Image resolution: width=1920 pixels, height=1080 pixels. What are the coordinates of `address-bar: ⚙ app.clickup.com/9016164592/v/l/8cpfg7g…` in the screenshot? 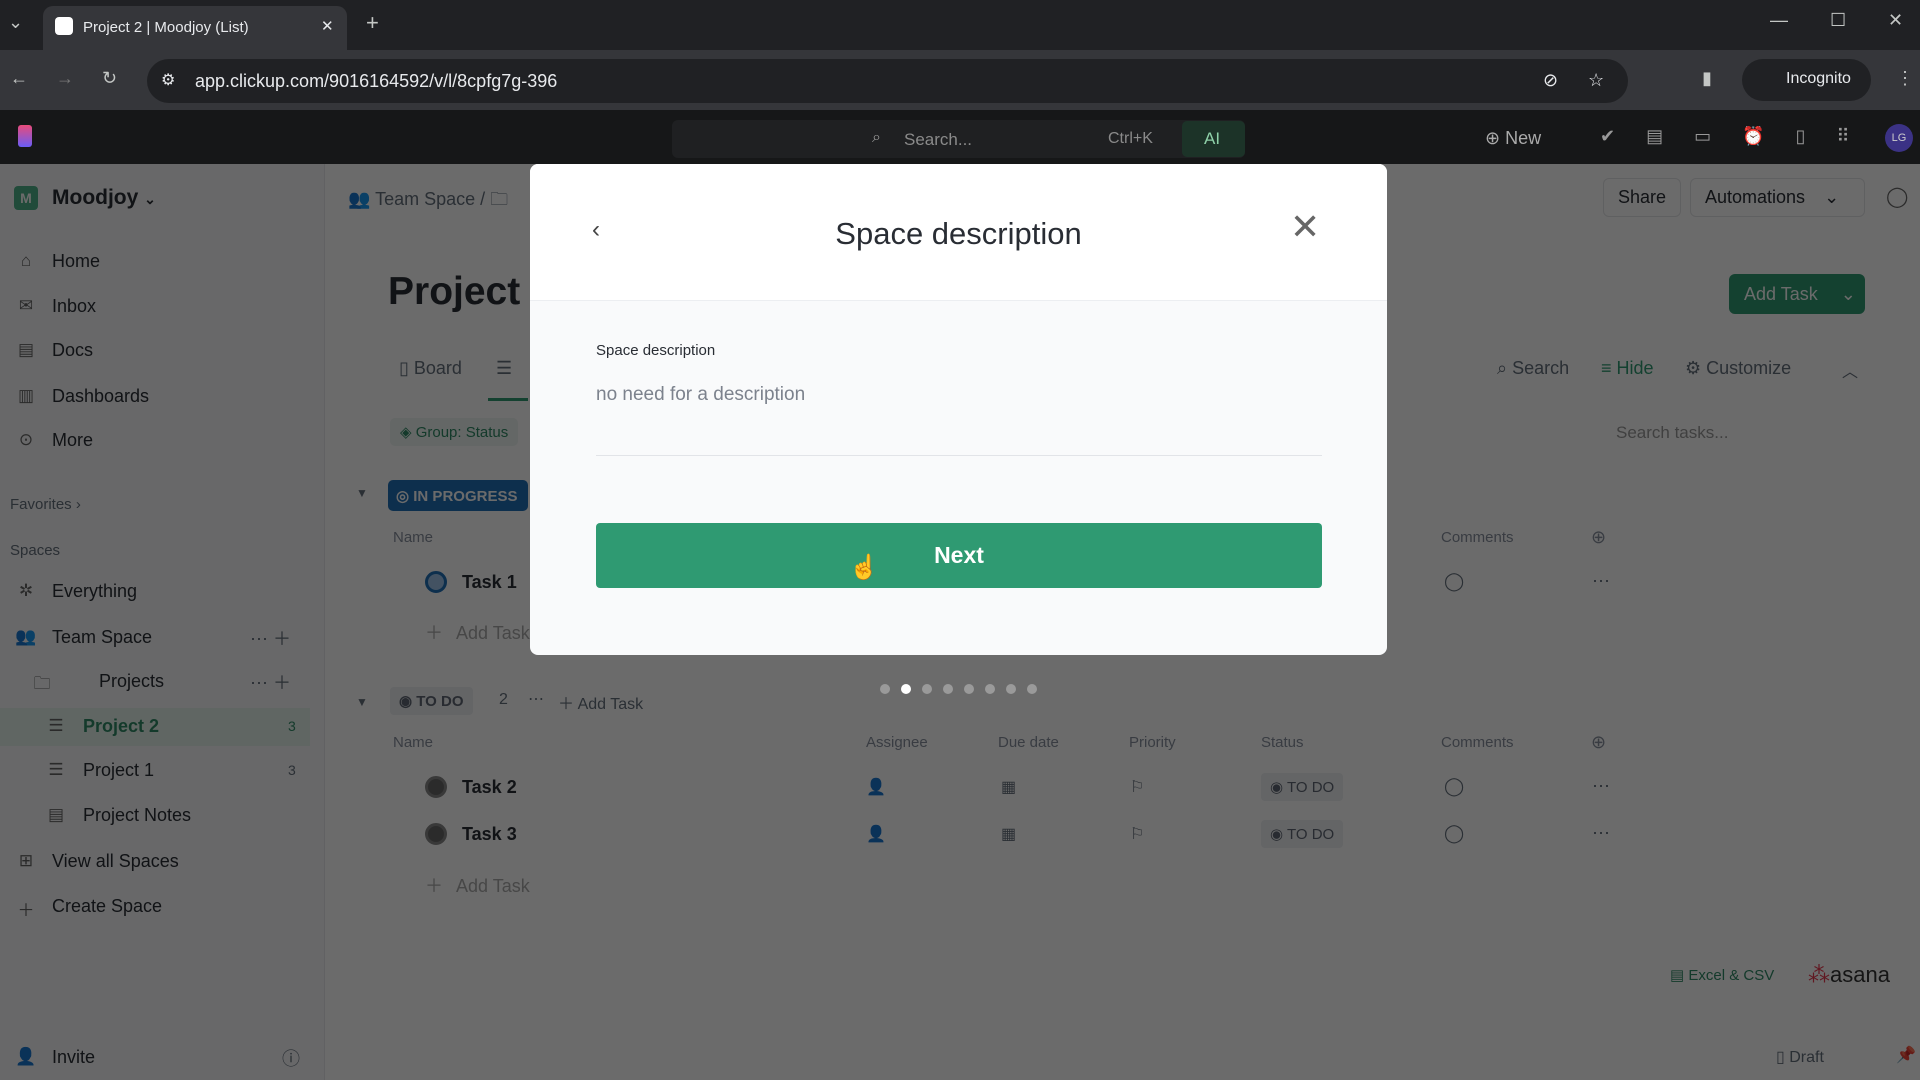 It's located at (887, 81).